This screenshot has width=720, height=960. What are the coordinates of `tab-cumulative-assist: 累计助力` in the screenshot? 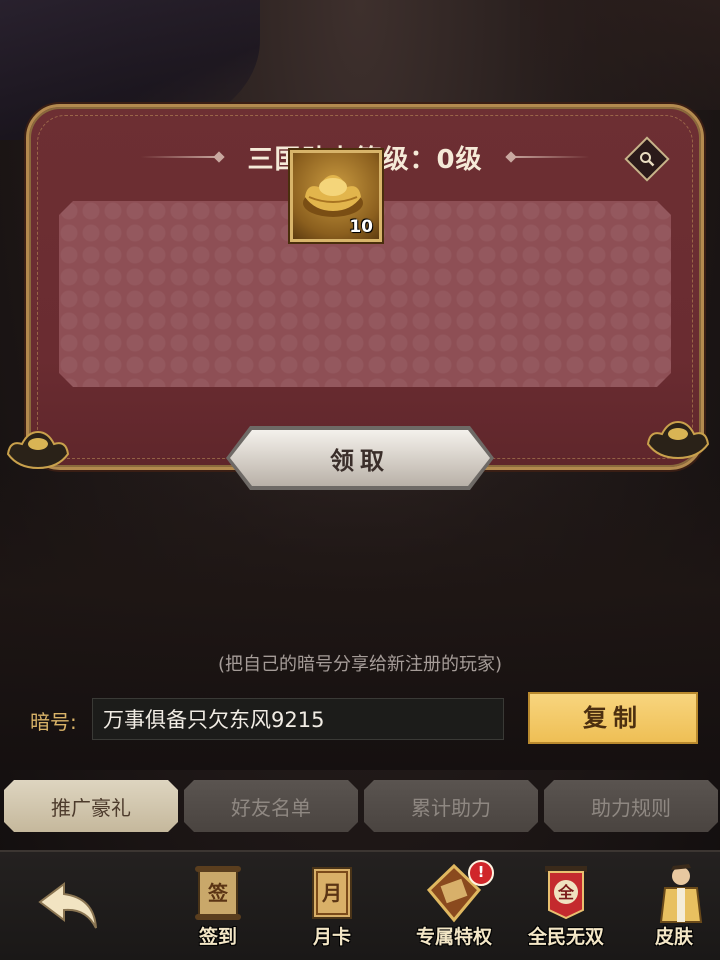 It's located at (451, 806).